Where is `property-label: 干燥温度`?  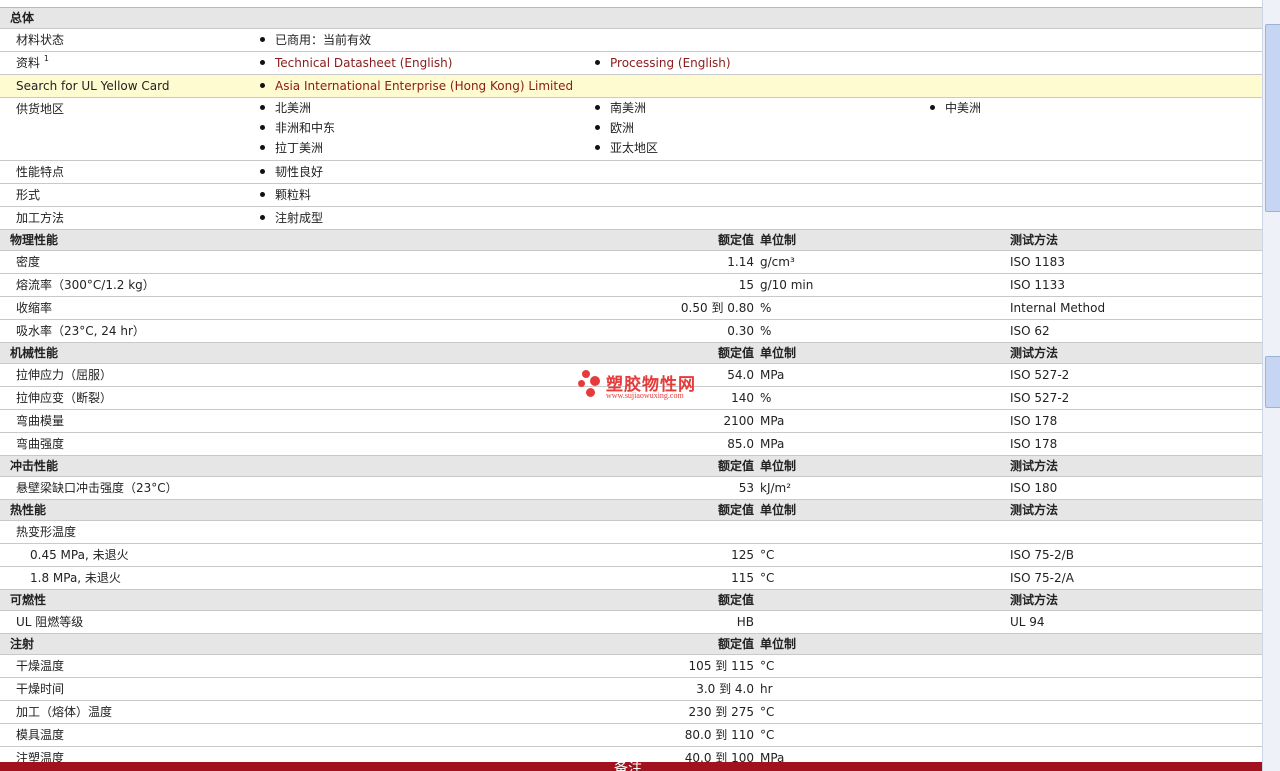
property-label: 干燥温度 is located at coordinates (40, 666).